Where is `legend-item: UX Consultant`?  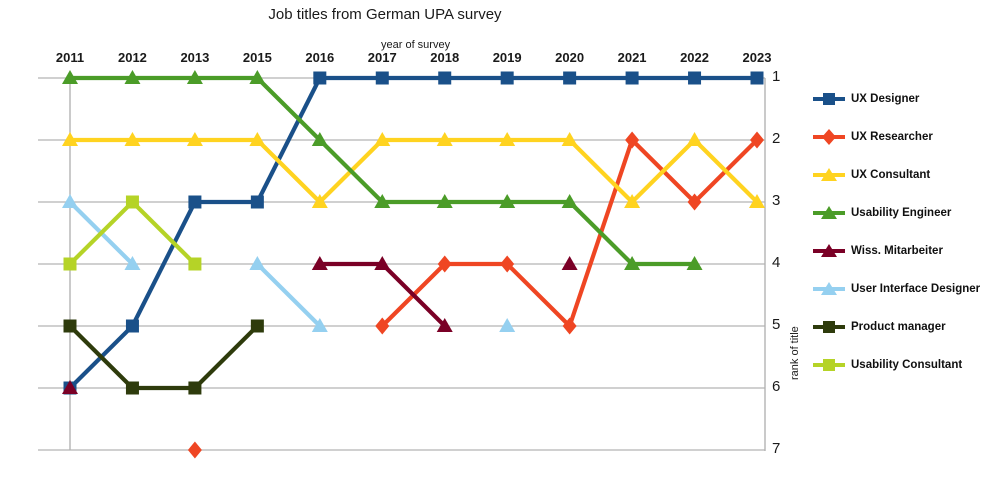 legend-item: UX Consultant is located at coordinates (904, 175).